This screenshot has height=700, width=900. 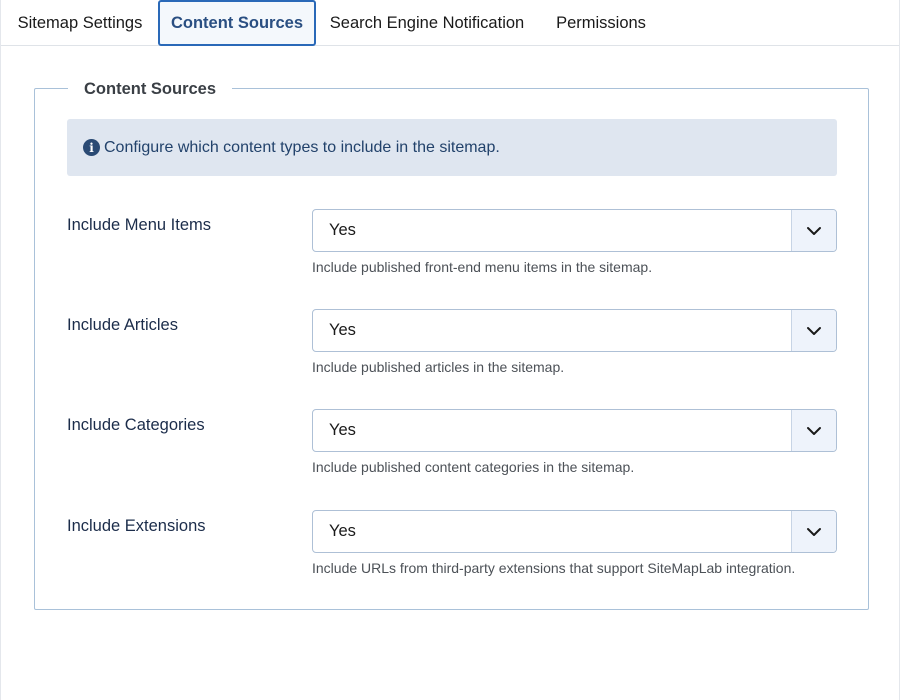 What do you see at coordinates (574, 230) in the screenshot?
I see `include-menu-items-select: Yes` at bounding box center [574, 230].